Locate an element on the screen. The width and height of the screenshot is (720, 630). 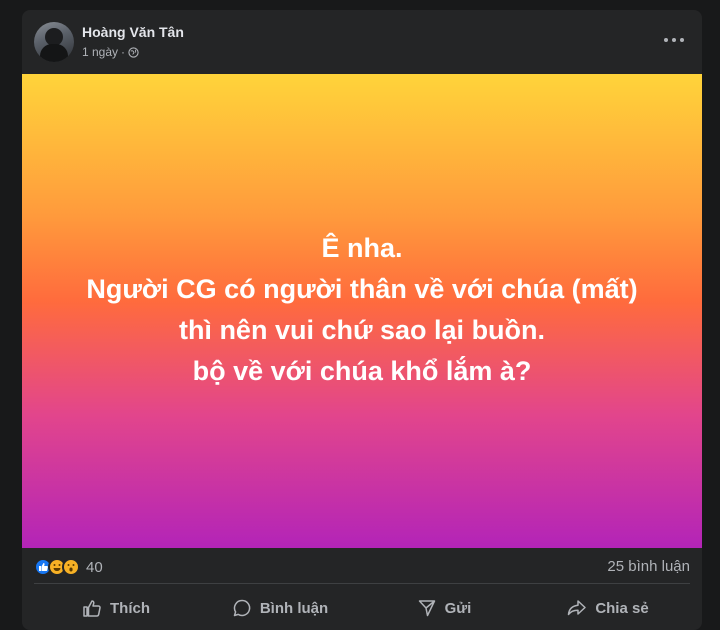
author-name: Hoàng Văn Tân is located at coordinates (133, 32).